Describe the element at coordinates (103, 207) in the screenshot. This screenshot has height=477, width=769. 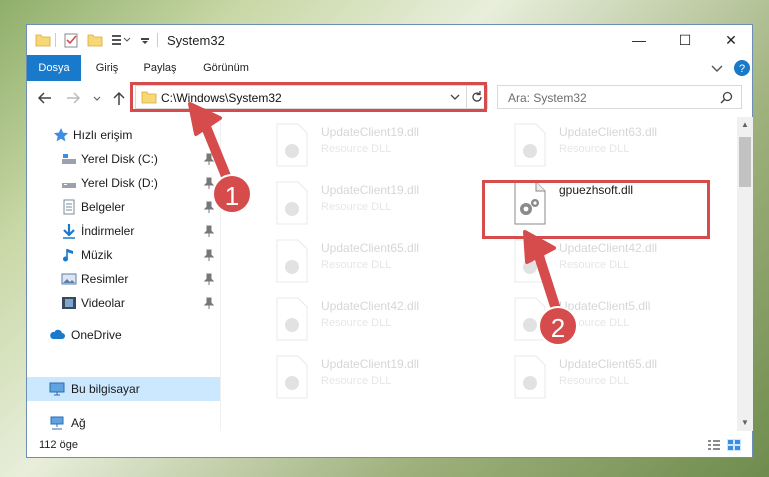
I see `nav-label: Belgeler` at that location.